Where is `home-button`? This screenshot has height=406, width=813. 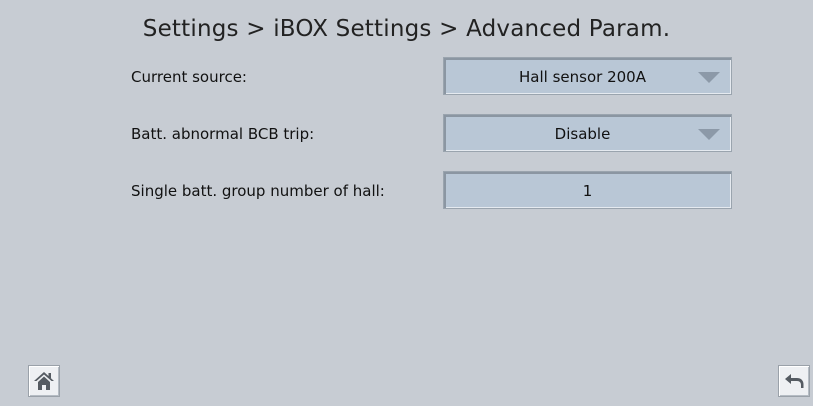 home-button is located at coordinates (44, 381).